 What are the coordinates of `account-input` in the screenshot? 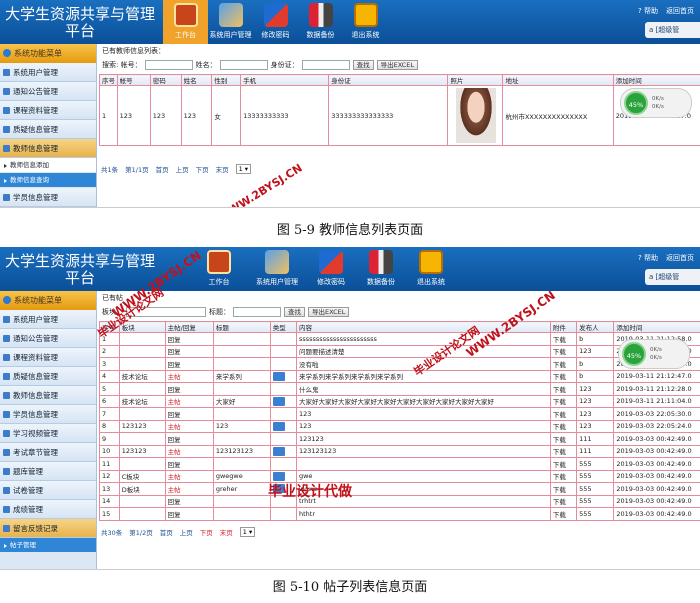 It's located at (168, 64).